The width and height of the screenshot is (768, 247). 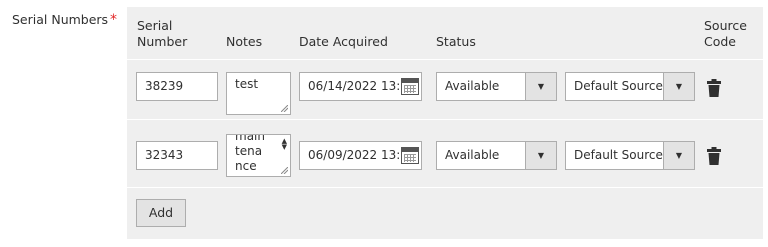 What do you see at coordinates (177, 86) in the screenshot?
I see `serial-number-input: 38239` at bounding box center [177, 86].